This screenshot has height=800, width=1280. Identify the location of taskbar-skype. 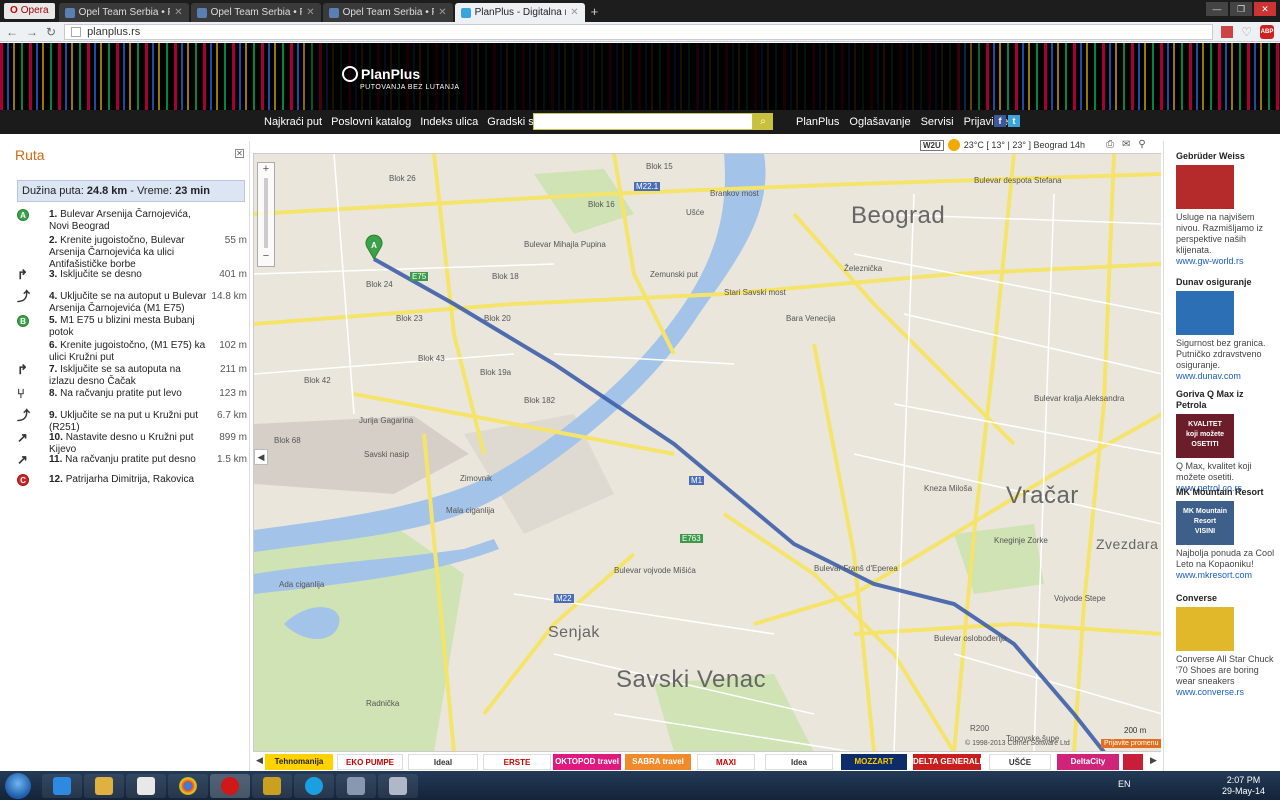
(314, 786).